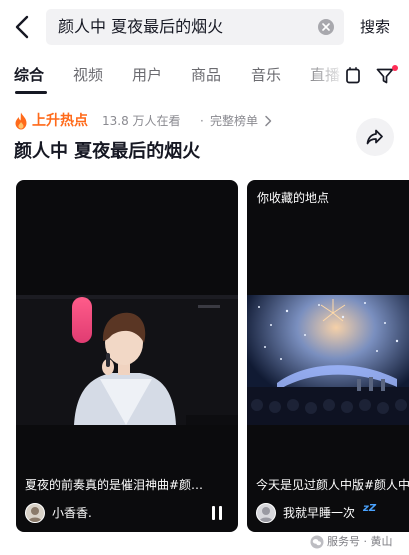 This screenshot has width=409, height=555. What do you see at coordinates (319, 513) in the screenshot?
I see `author-name: 我就早睡一次` at bounding box center [319, 513].